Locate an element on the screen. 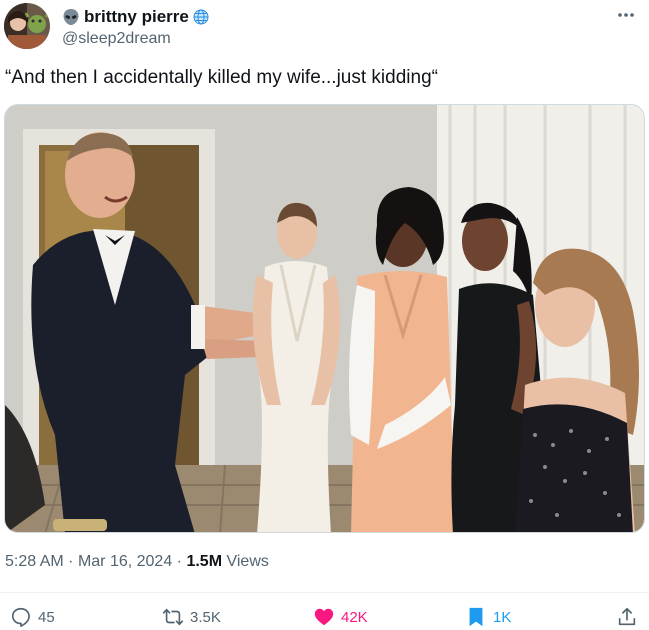  tweet-meta: 5:28 AM · Mar 16, 2024 · 1.5M Views is located at coordinates (137, 562).